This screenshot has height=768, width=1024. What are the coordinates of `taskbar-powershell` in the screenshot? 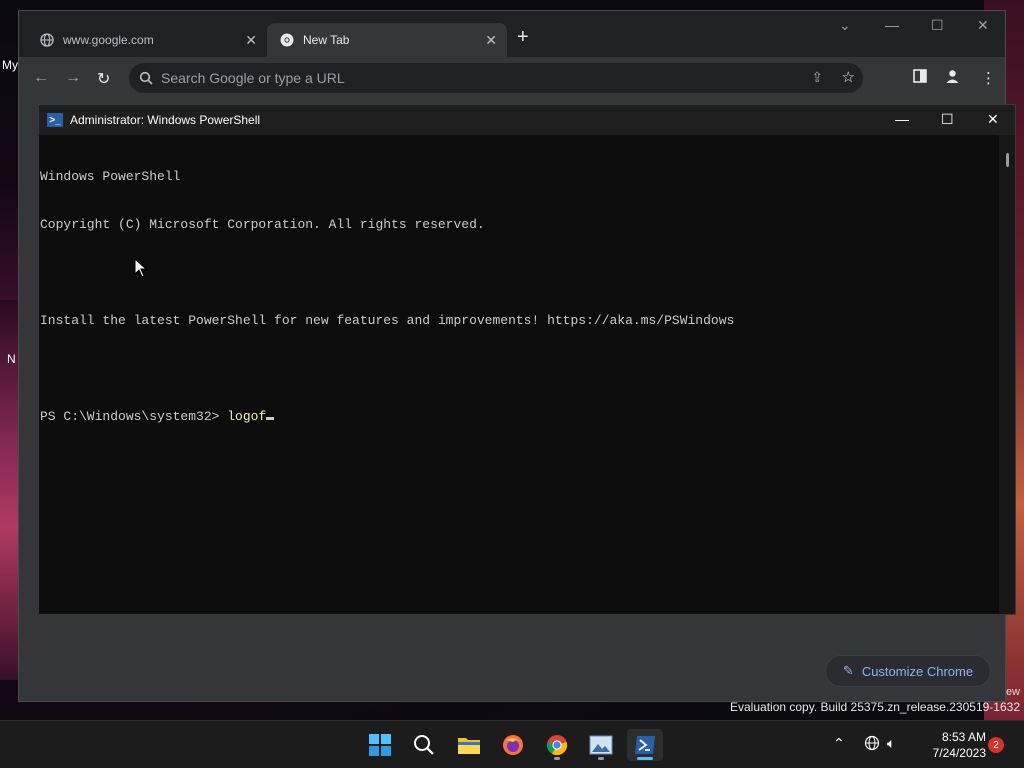 It's located at (645, 745).